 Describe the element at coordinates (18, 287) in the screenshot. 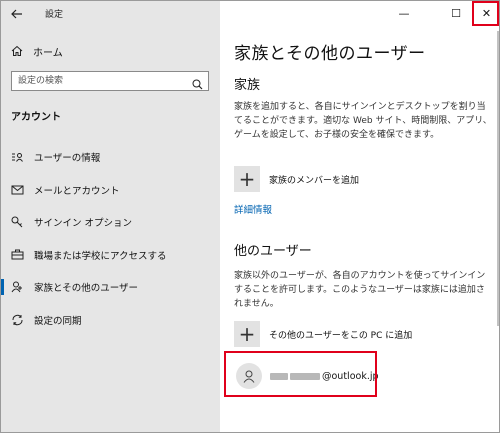

I see `people-icon` at that location.